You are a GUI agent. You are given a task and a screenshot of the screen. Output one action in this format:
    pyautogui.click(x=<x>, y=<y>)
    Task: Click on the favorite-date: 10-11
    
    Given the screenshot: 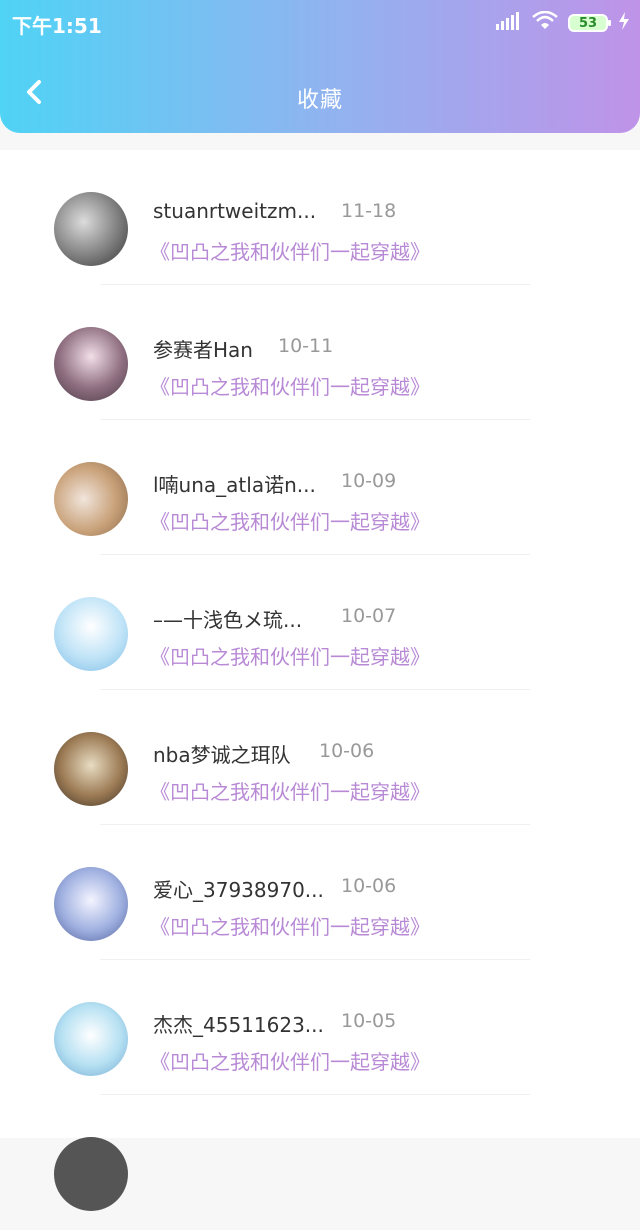 What is the action you would take?
    pyautogui.click(x=306, y=346)
    